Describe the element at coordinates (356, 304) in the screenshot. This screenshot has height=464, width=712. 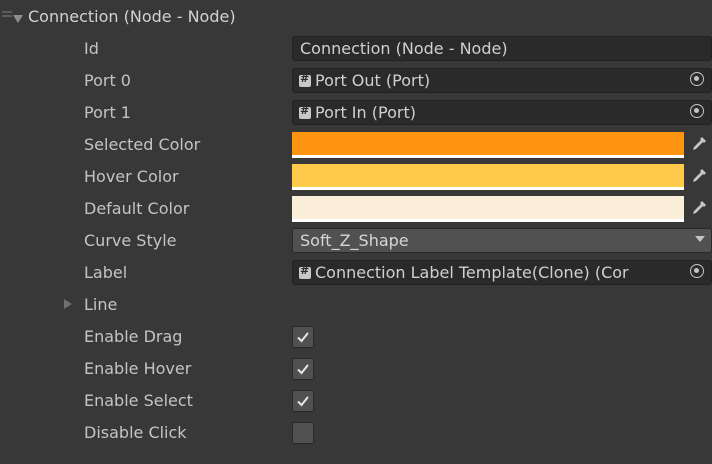
I see `line-foldout-row: Line` at that location.